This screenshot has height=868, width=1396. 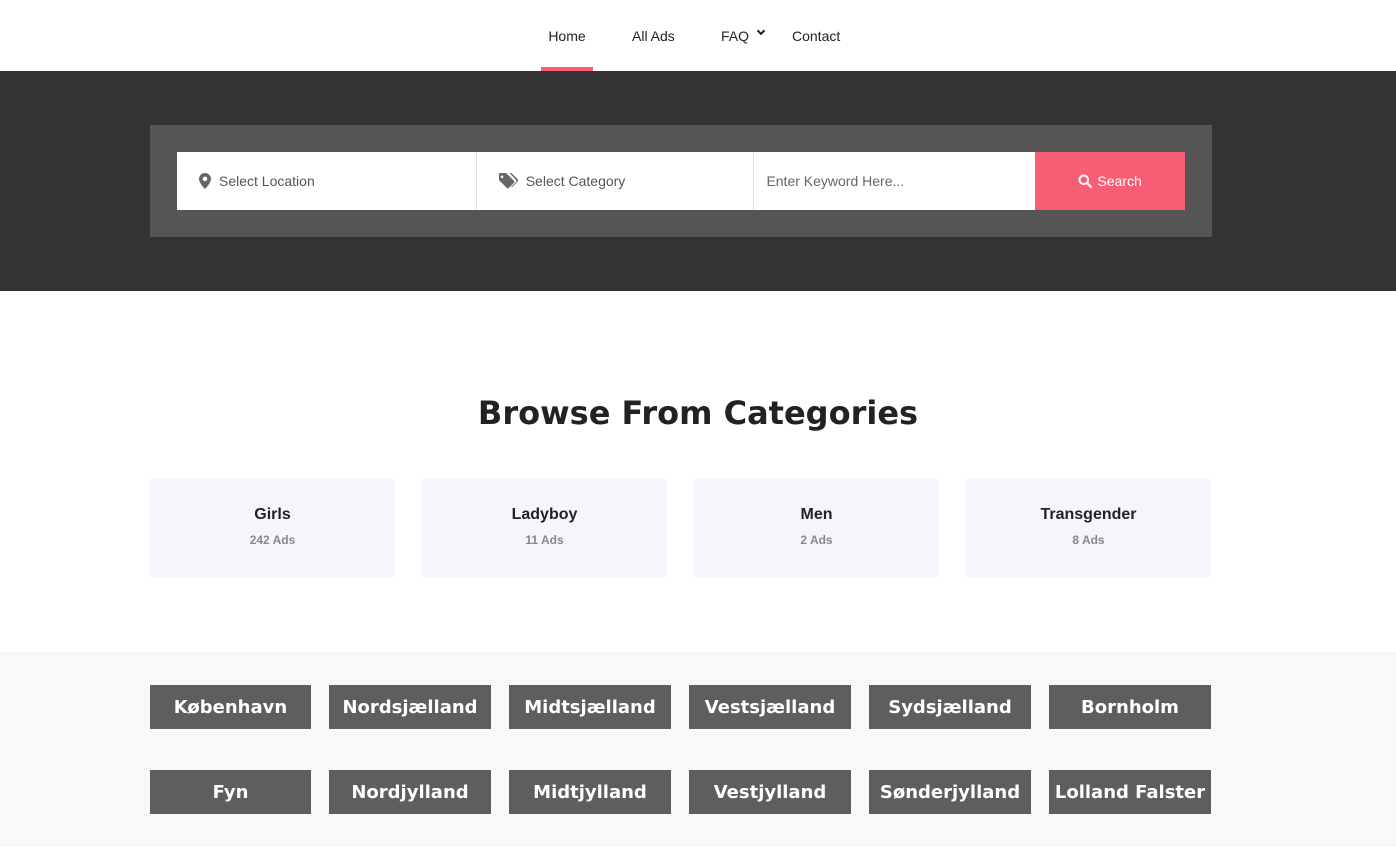 What do you see at coordinates (816, 539) in the screenshot?
I see `category-count: 2 Ads` at bounding box center [816, 539].